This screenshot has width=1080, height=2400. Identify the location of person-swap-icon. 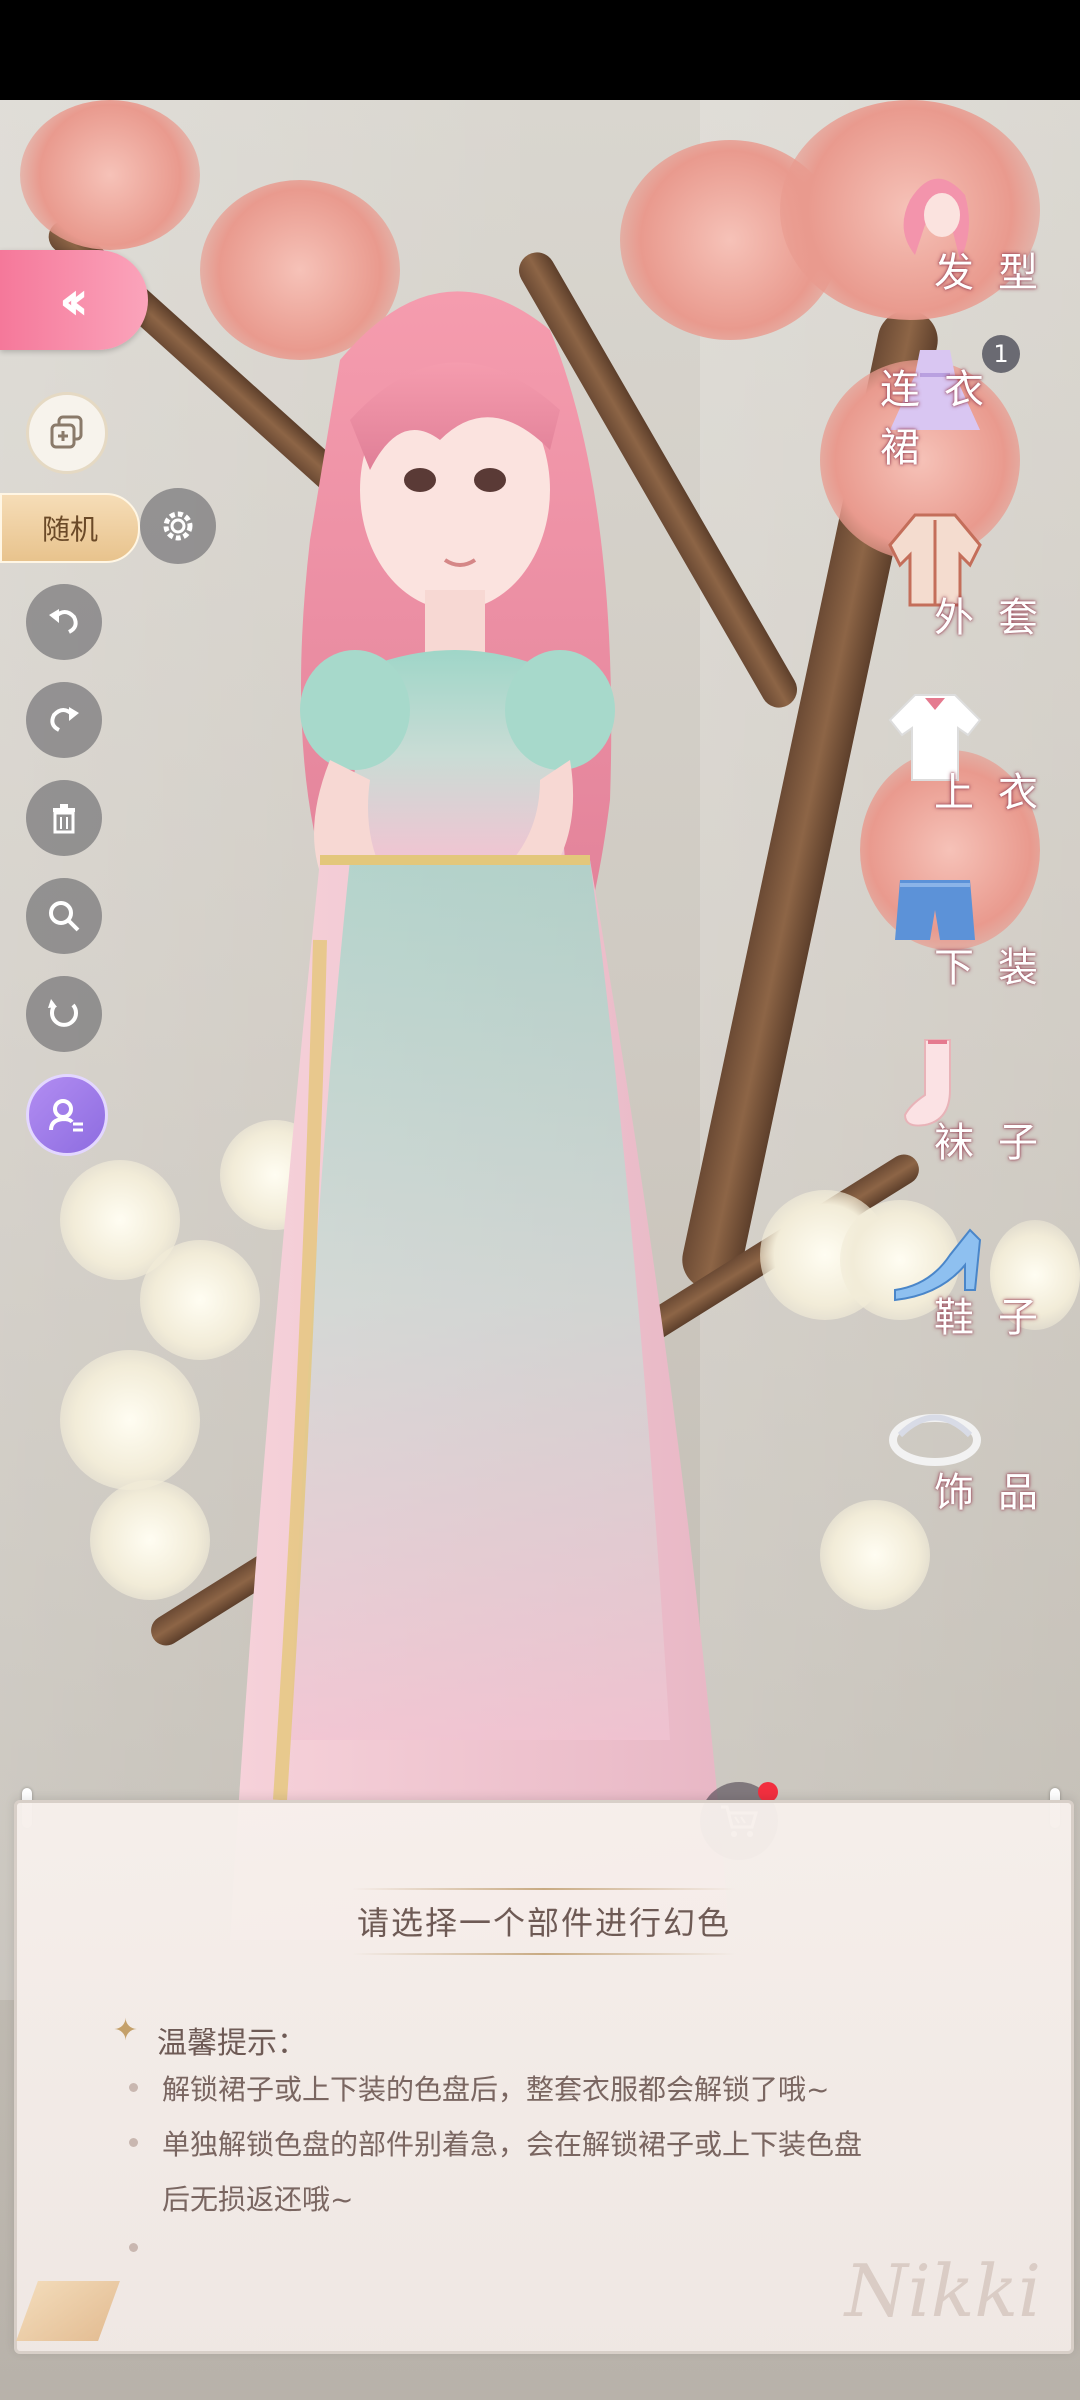
(66, 1115).